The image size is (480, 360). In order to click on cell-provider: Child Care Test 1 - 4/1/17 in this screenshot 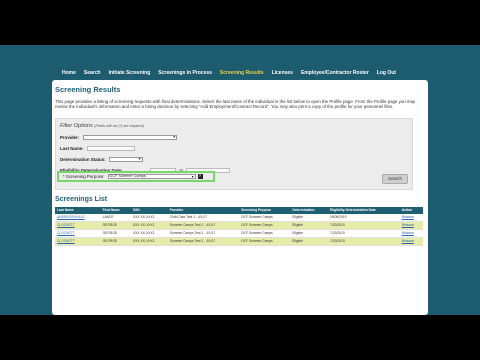, I will do `click(203, 218)`.